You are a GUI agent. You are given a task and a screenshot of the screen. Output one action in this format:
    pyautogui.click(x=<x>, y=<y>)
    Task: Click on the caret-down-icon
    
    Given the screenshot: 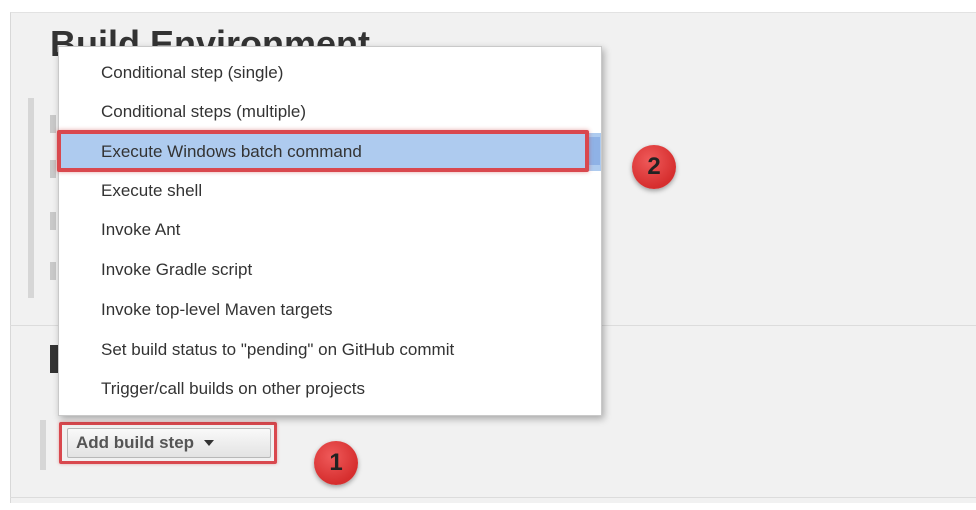 What is the action you would take?
    pyautogui.click(x=209, y=443)
    